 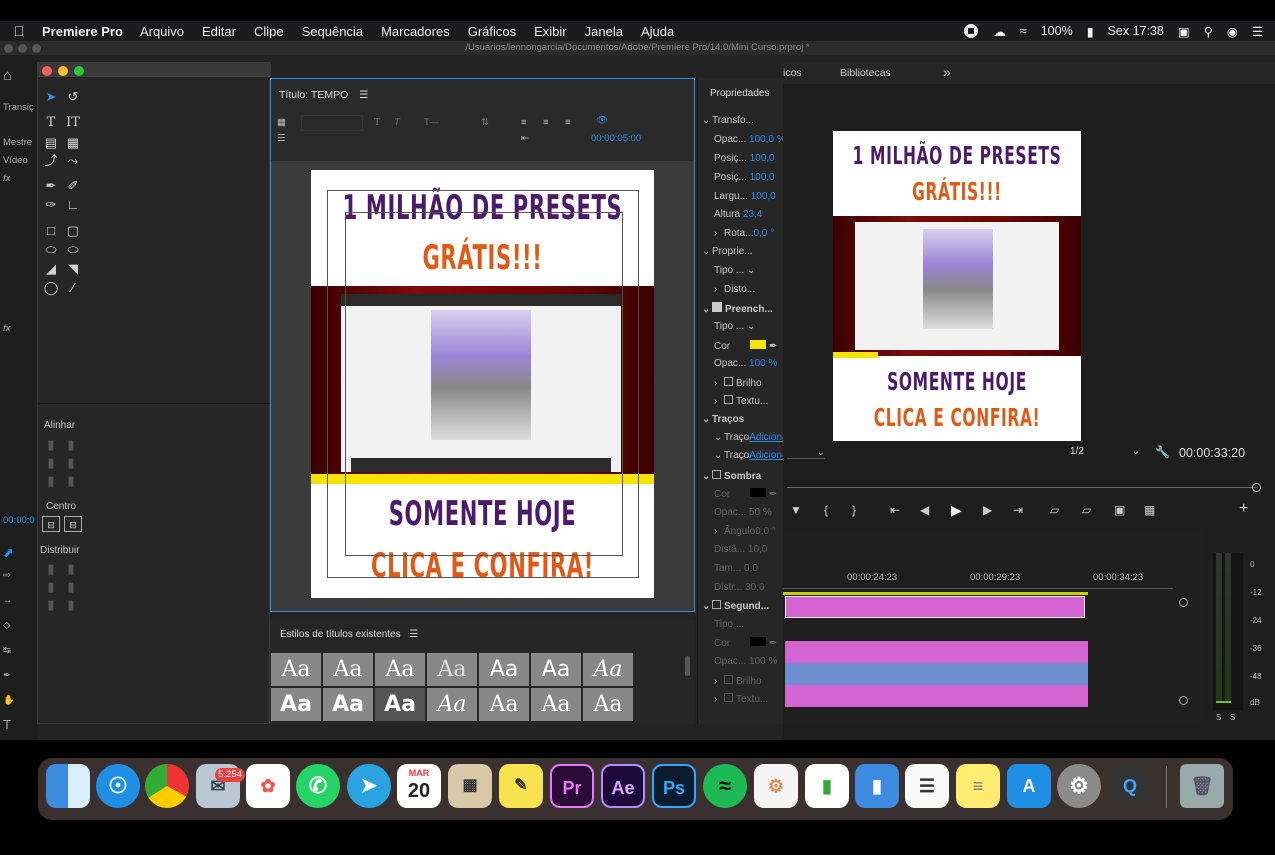 I want to click on center-horizontal-icon: ⊟, so click(x=51, y=524).